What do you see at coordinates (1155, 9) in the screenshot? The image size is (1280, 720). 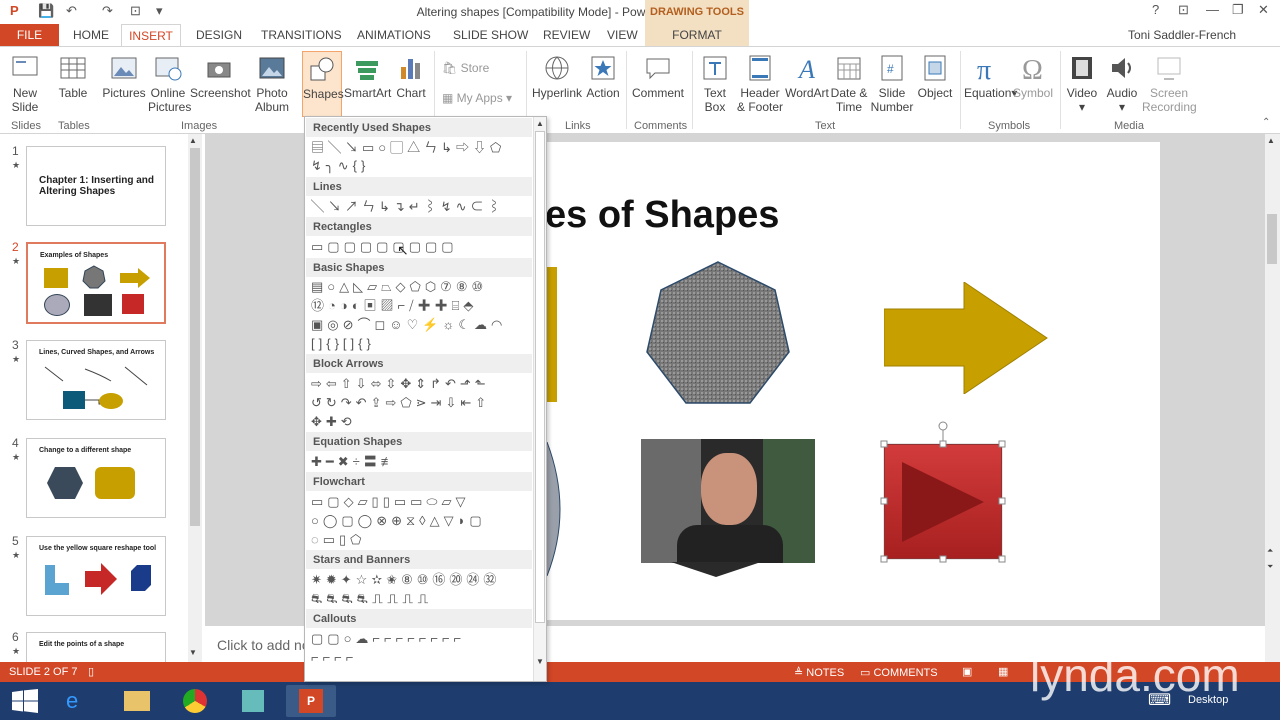 I see `help-icon: ?` at bounding box center [1155, 9].